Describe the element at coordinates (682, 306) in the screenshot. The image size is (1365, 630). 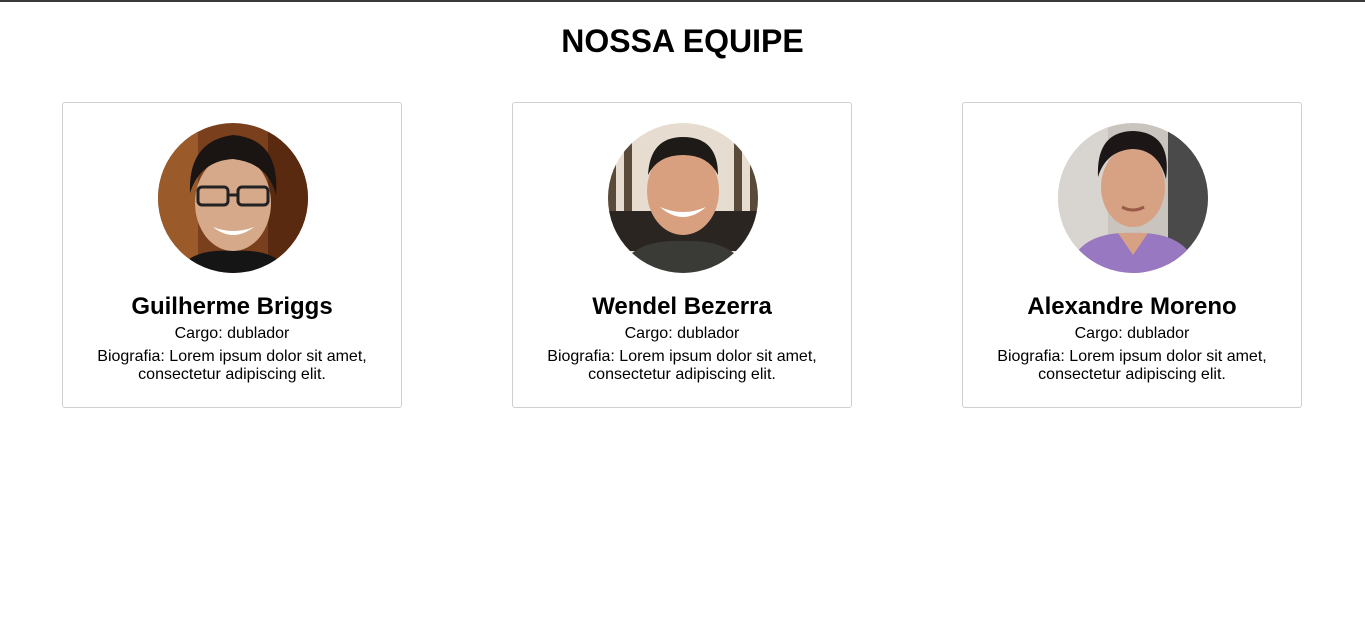
I see `member-name: Wendel Bezerra` at that location.